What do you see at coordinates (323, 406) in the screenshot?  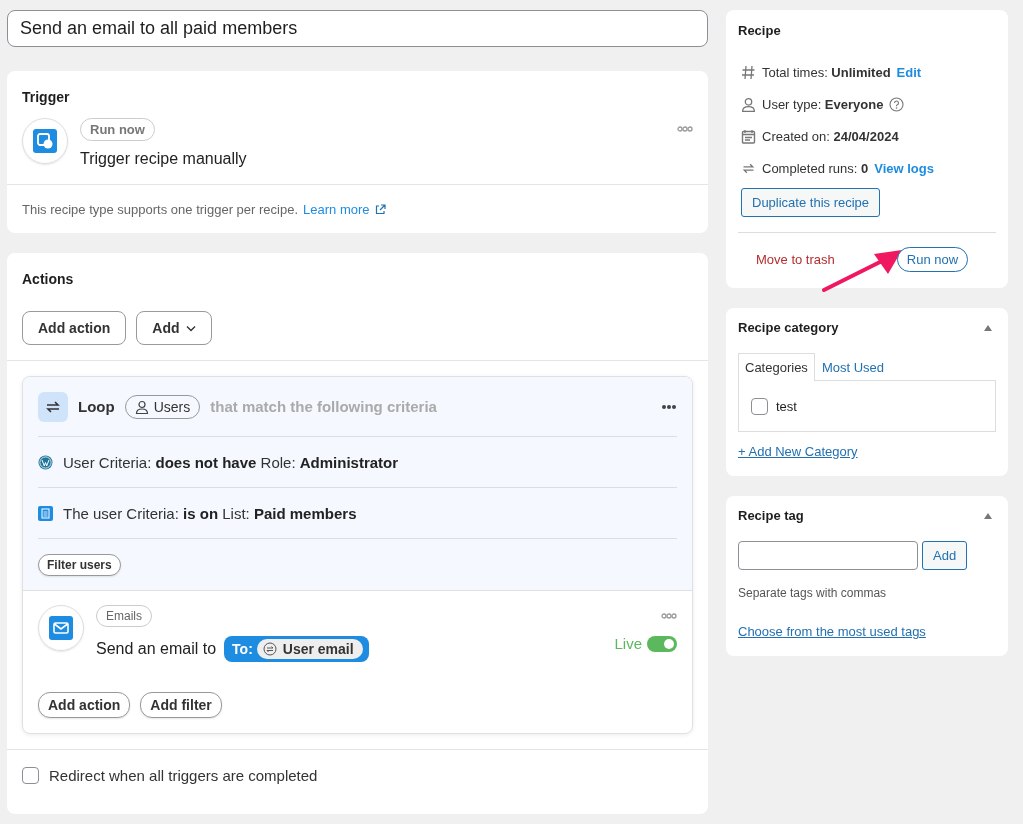 I see `loop-hint: that match the following criteria` at bounding box center [323, 406].